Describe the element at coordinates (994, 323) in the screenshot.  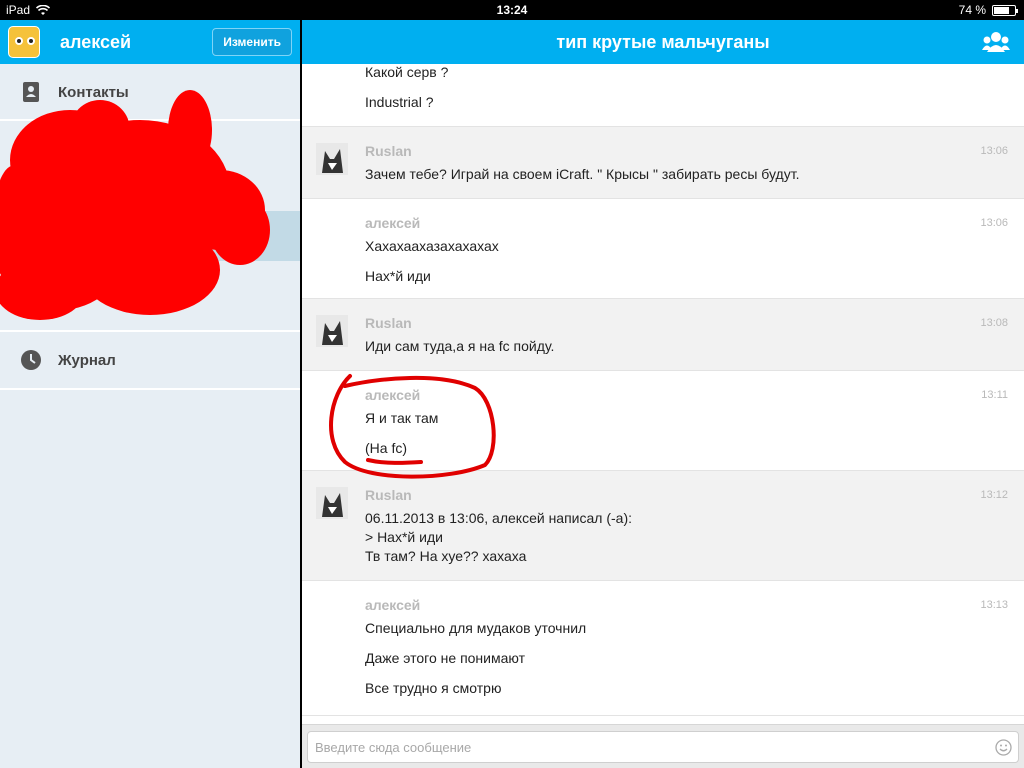
I see `message-time: 13:08` at that location.